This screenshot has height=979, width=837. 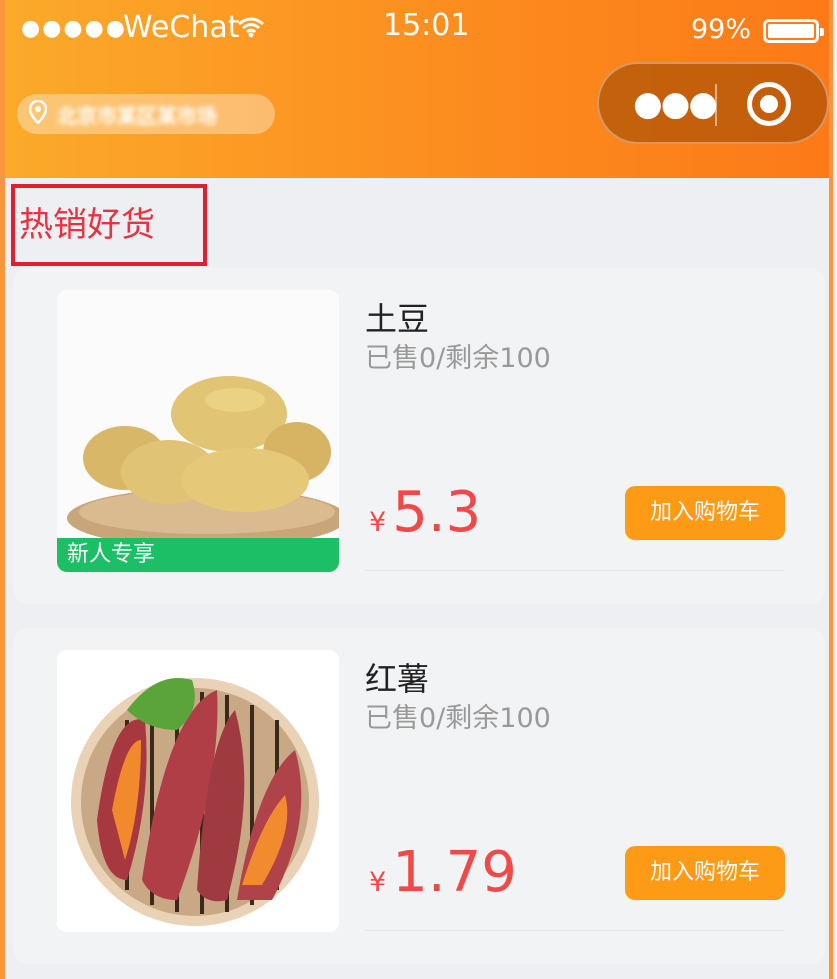 What do you see at coordinates (74, 28) in the screenshot?
I see `signal-icon: ●●●●●` at bounding box center [74, 28].